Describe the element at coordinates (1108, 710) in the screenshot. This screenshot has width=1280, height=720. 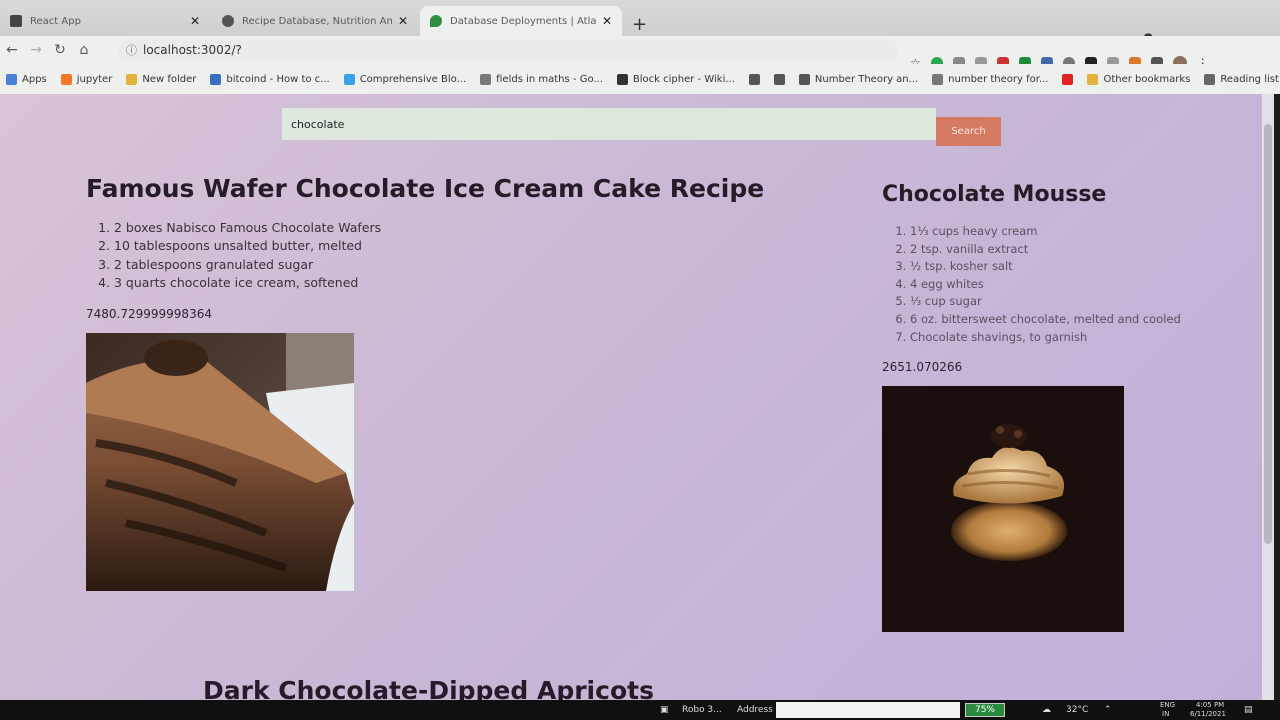
I see `tray-chevron-icon: ⌃` at that location.